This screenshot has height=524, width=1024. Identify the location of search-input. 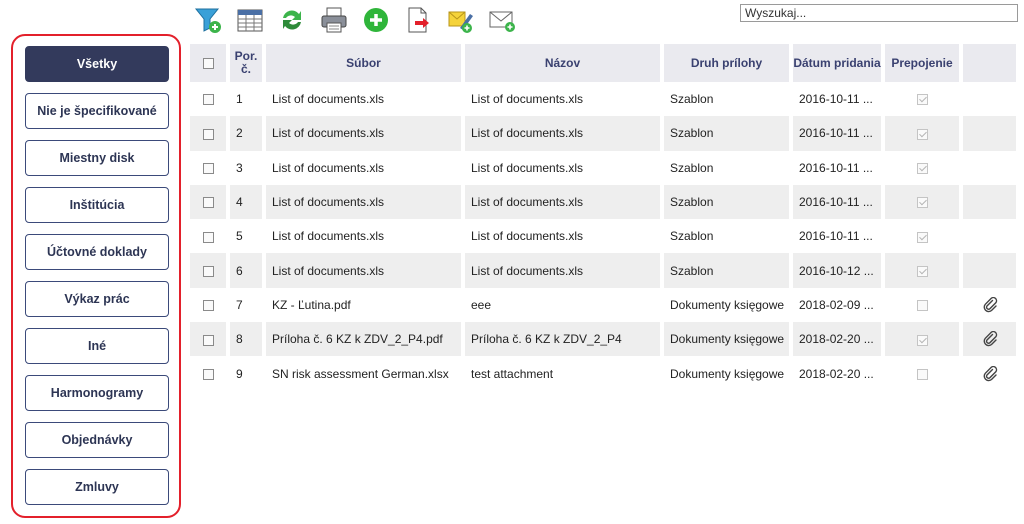
(879, 13).